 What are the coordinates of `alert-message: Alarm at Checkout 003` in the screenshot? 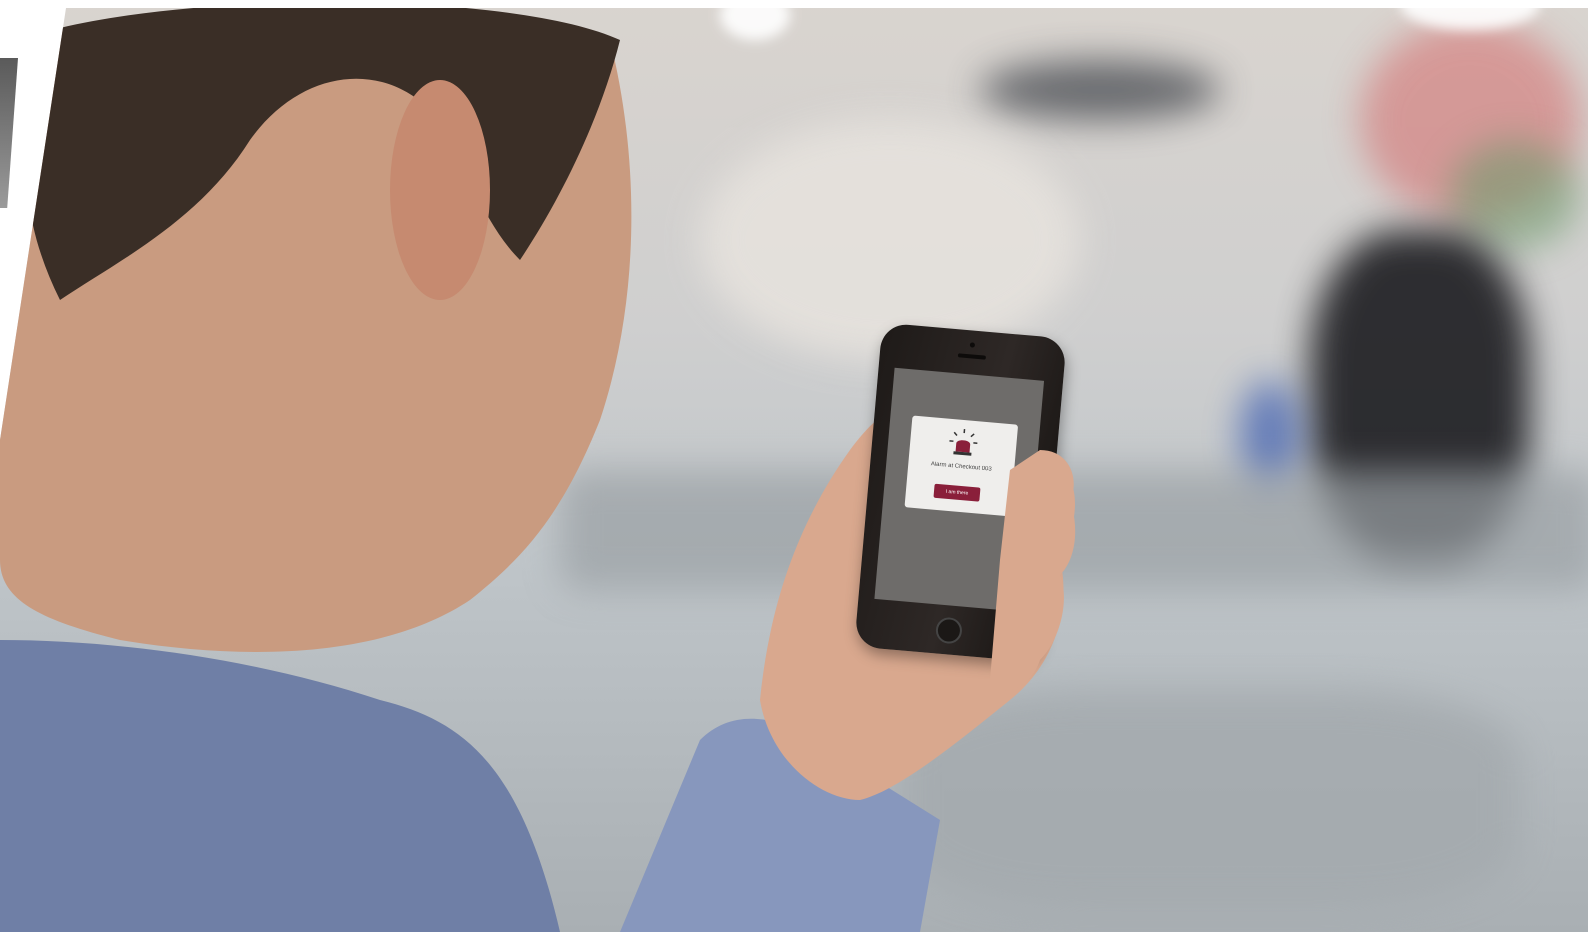 It's located at (961, 467).